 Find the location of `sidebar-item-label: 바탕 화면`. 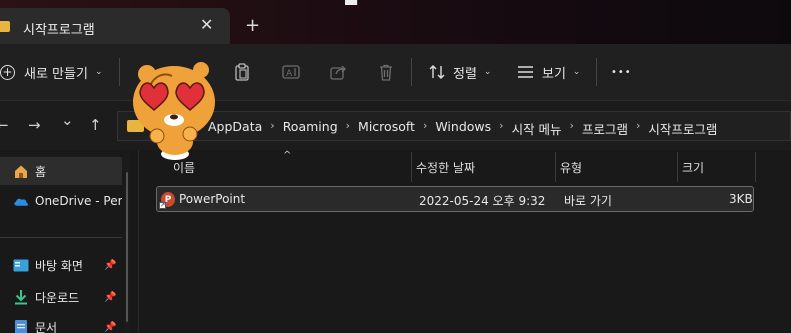

sidebar-item-label: 바탕 화면 is located at coordinates (59, 265).